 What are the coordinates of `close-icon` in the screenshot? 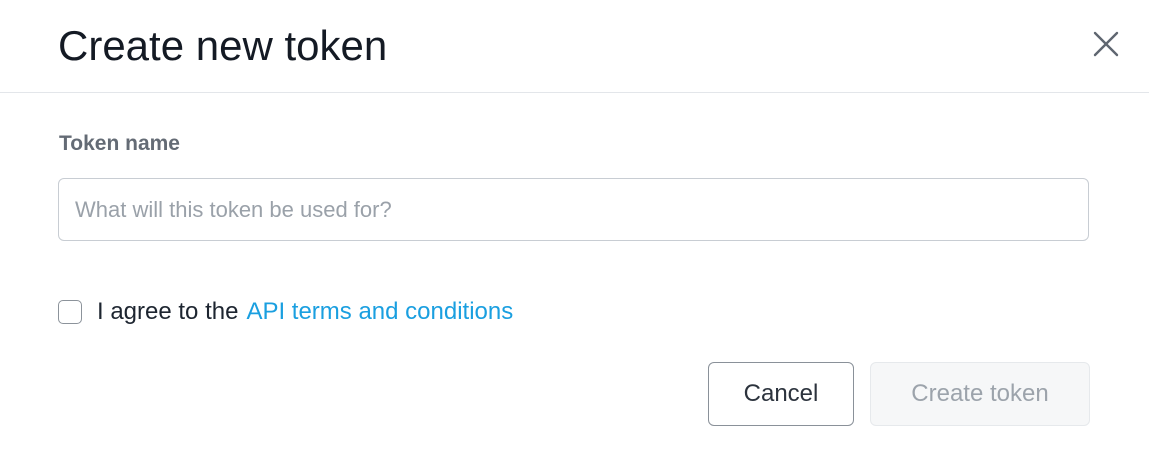 It's located at (1106, 44).